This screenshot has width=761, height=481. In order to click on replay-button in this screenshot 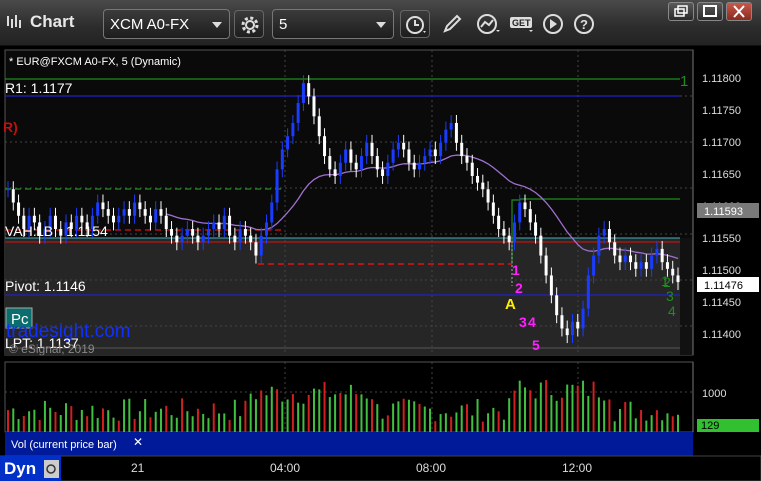, I will do `click(553, 24)`.